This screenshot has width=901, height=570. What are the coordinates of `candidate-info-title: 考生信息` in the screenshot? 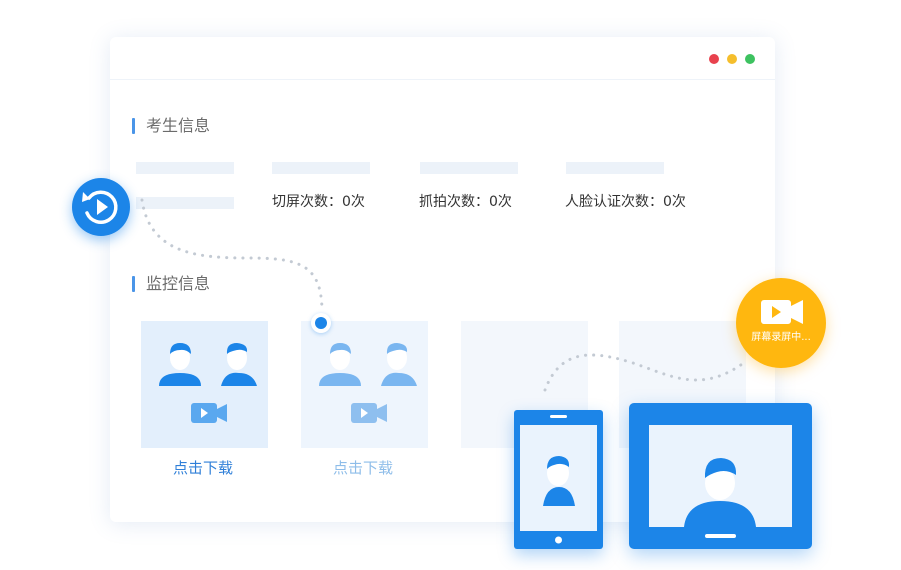 It's located at (171, 126).